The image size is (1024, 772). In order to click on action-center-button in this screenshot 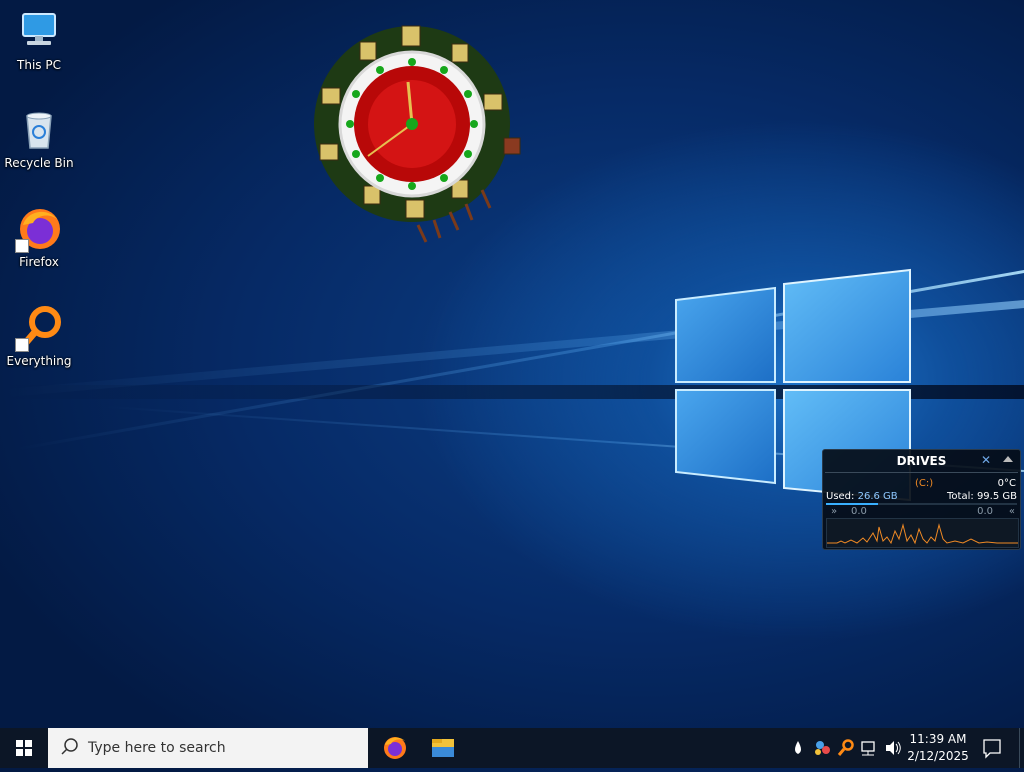, I will do `click(992, 748)`.